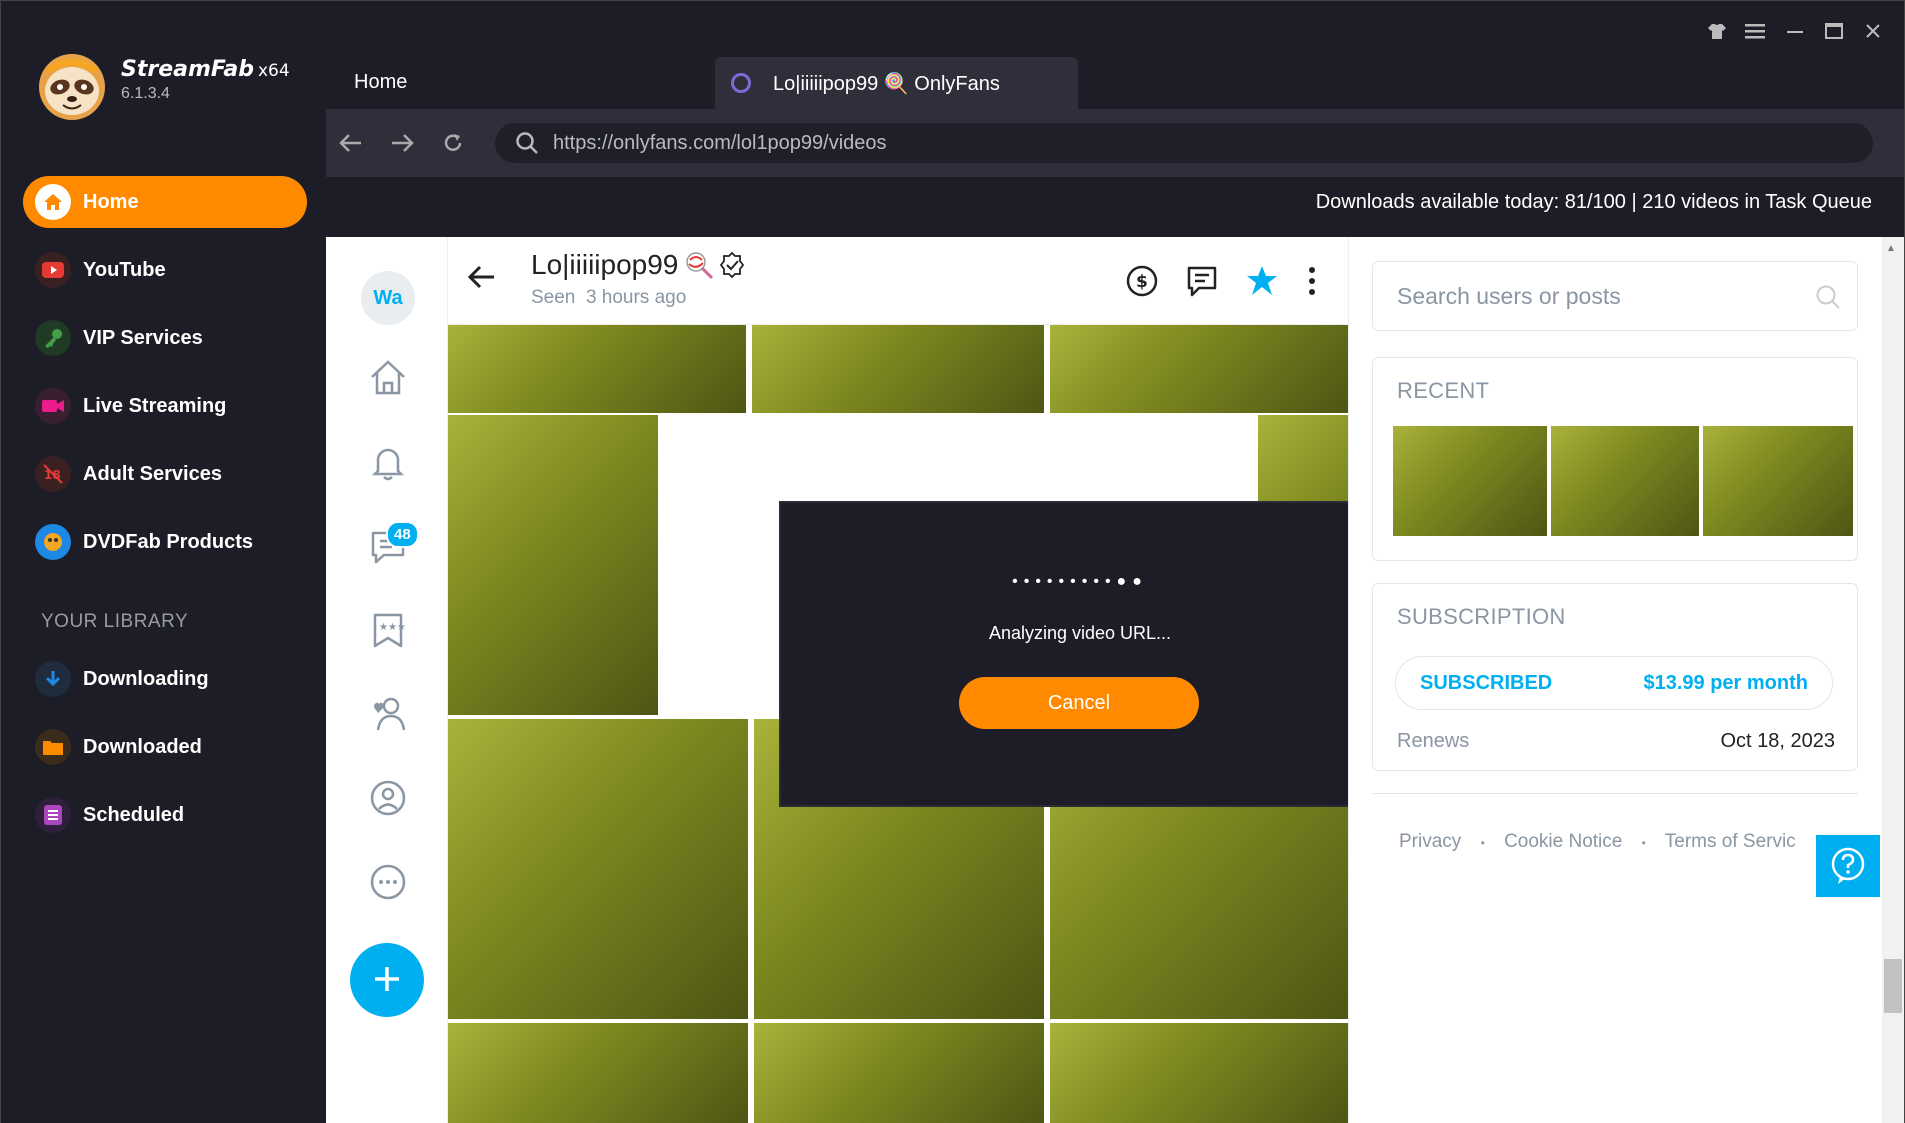 The image size is (1905, 1123). I want to click on message-icon, so click(1202, 281).